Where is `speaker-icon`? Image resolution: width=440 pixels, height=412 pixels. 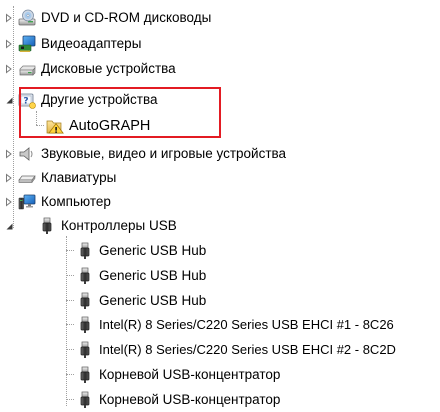
speaker-icon is located at coordinates (27, 154).